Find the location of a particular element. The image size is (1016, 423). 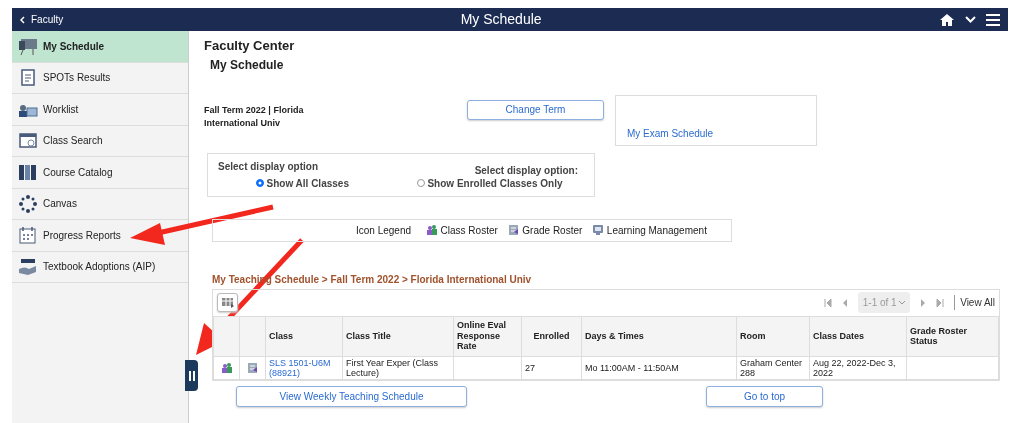

page-subheading: My Schedule is located at coordinates (247, 65).